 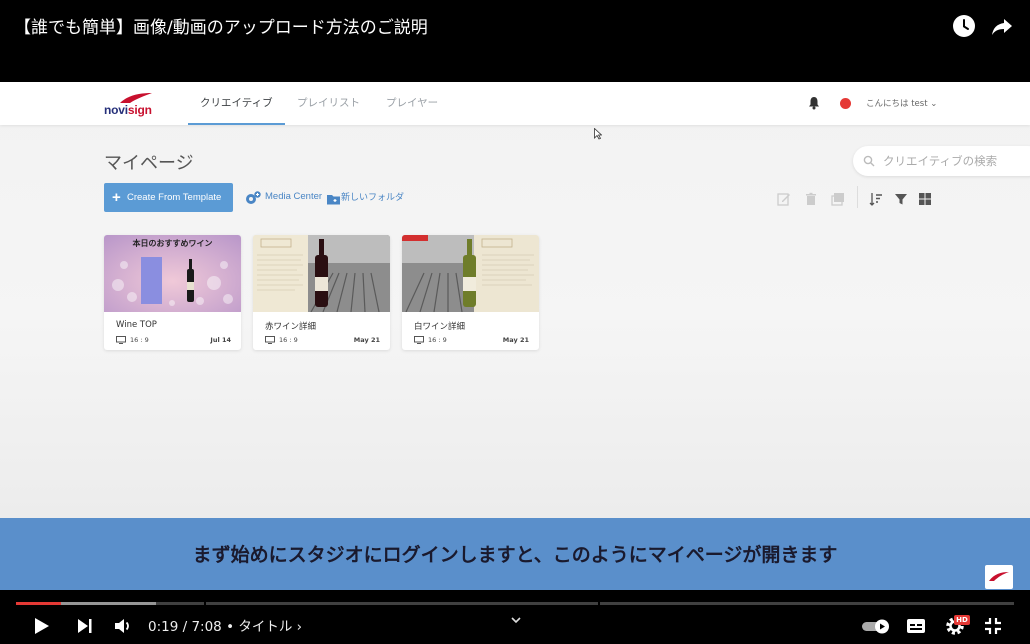 I want to click on player-controls: 0:19 / 7:08 • タイトル › HD, so click(x=515, y=617).